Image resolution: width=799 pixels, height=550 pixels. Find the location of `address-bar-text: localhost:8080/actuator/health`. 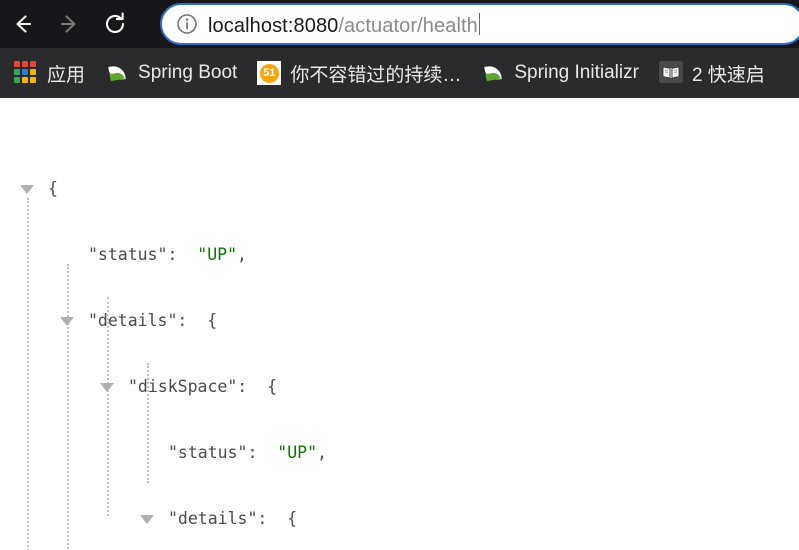

address-bar-text: localhost:8080/actuator/health is located at coordinates (344, 24).